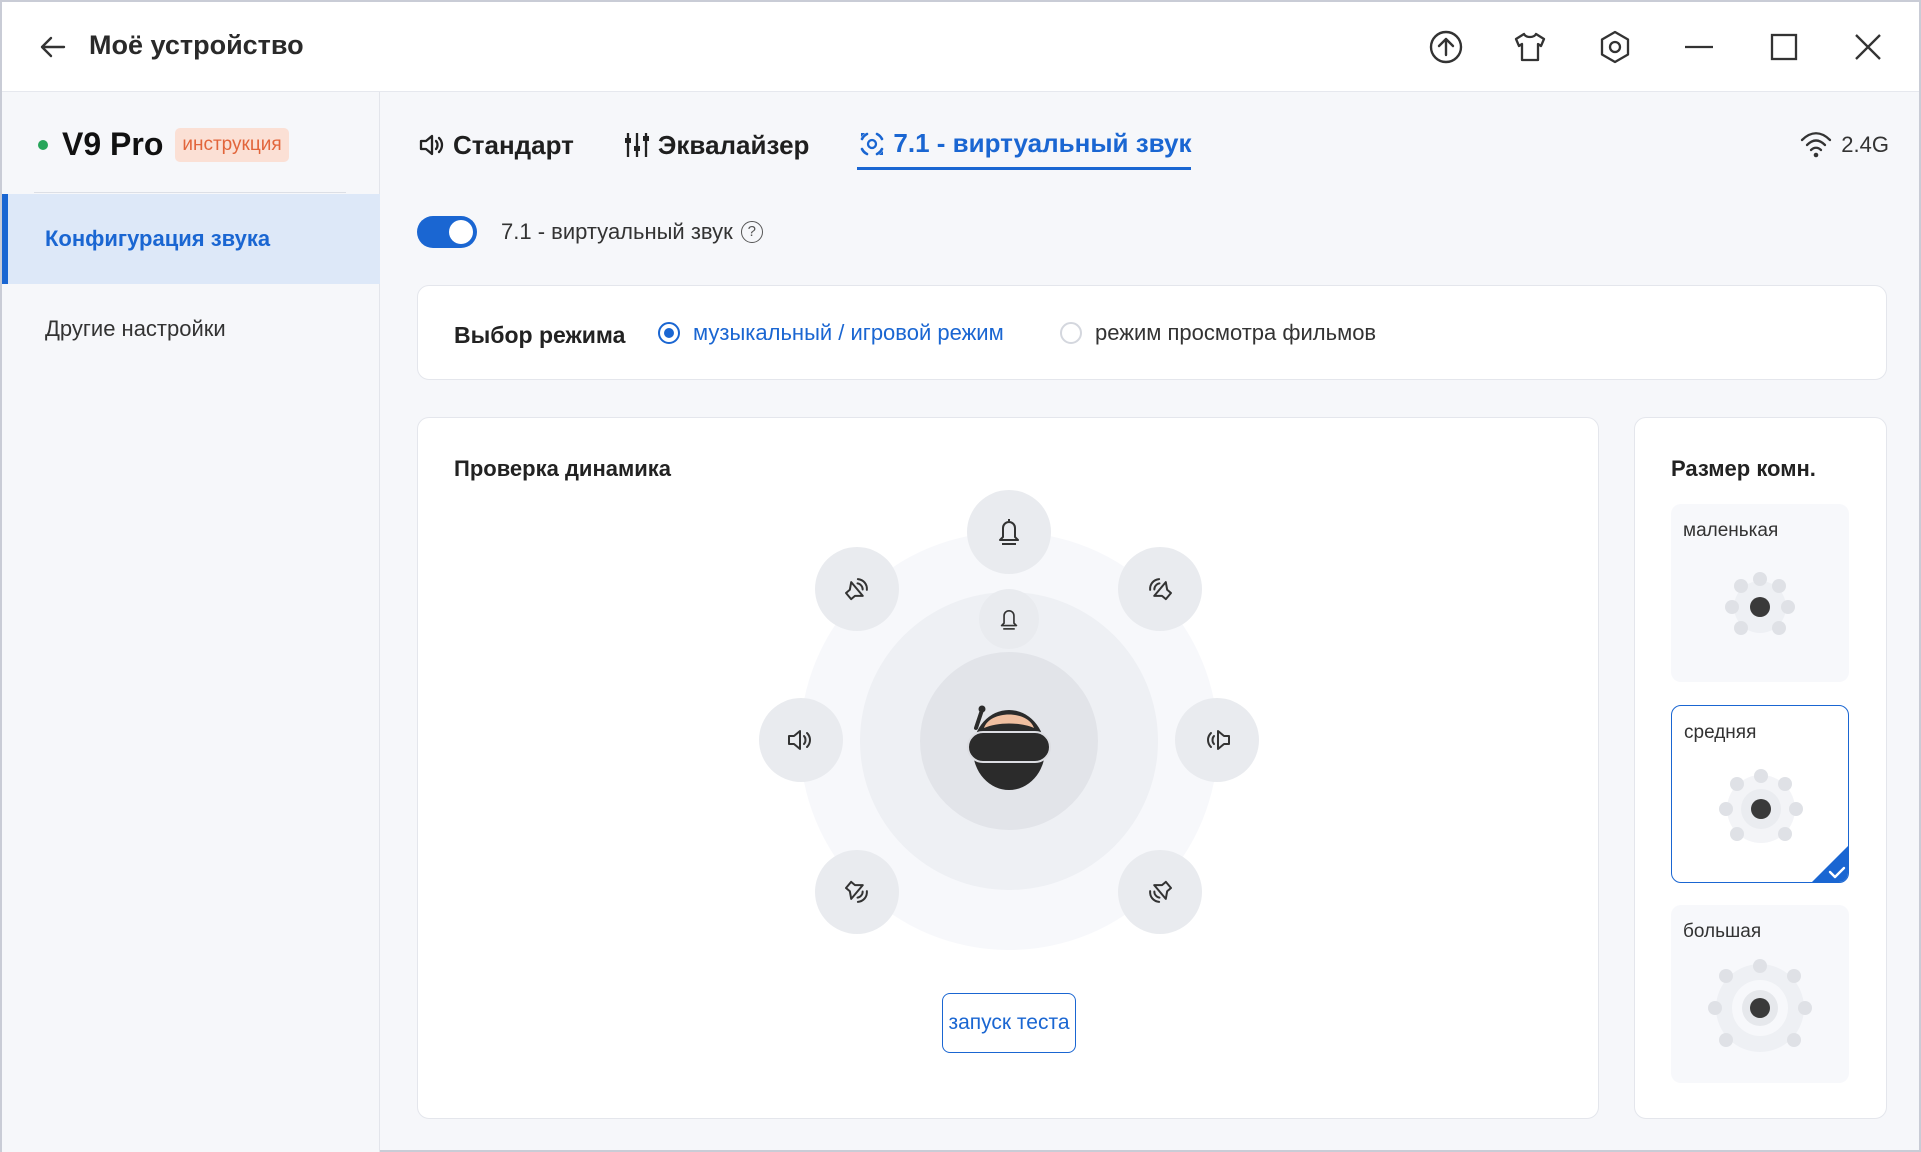 Image resolution: width=1921 pixels, height=1152 pixels. What do you see at coordinates (617, 231) in the screenshot?
I see `virtual-sound-label: 7.1 - виртуальный звук` at bounding box center [617, 231].